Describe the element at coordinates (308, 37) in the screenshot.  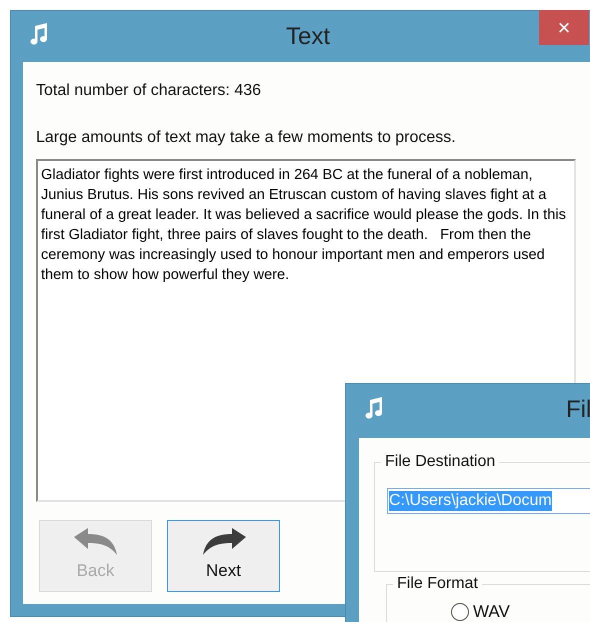
I see `window-title: Text` at that location.